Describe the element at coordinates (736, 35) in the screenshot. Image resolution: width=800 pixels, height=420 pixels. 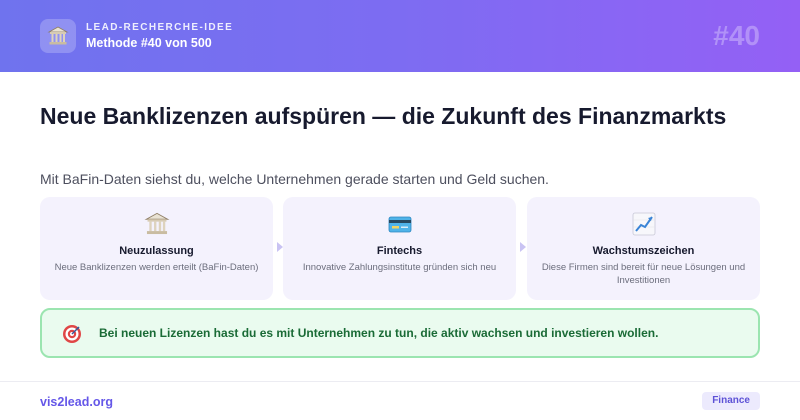
I see `method-number: #40` at that location.